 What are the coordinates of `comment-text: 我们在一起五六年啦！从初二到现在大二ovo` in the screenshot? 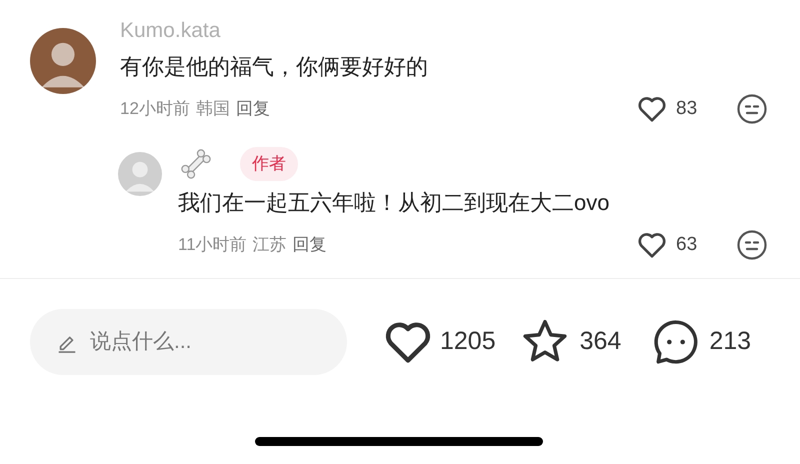 It's located at (394, 203).